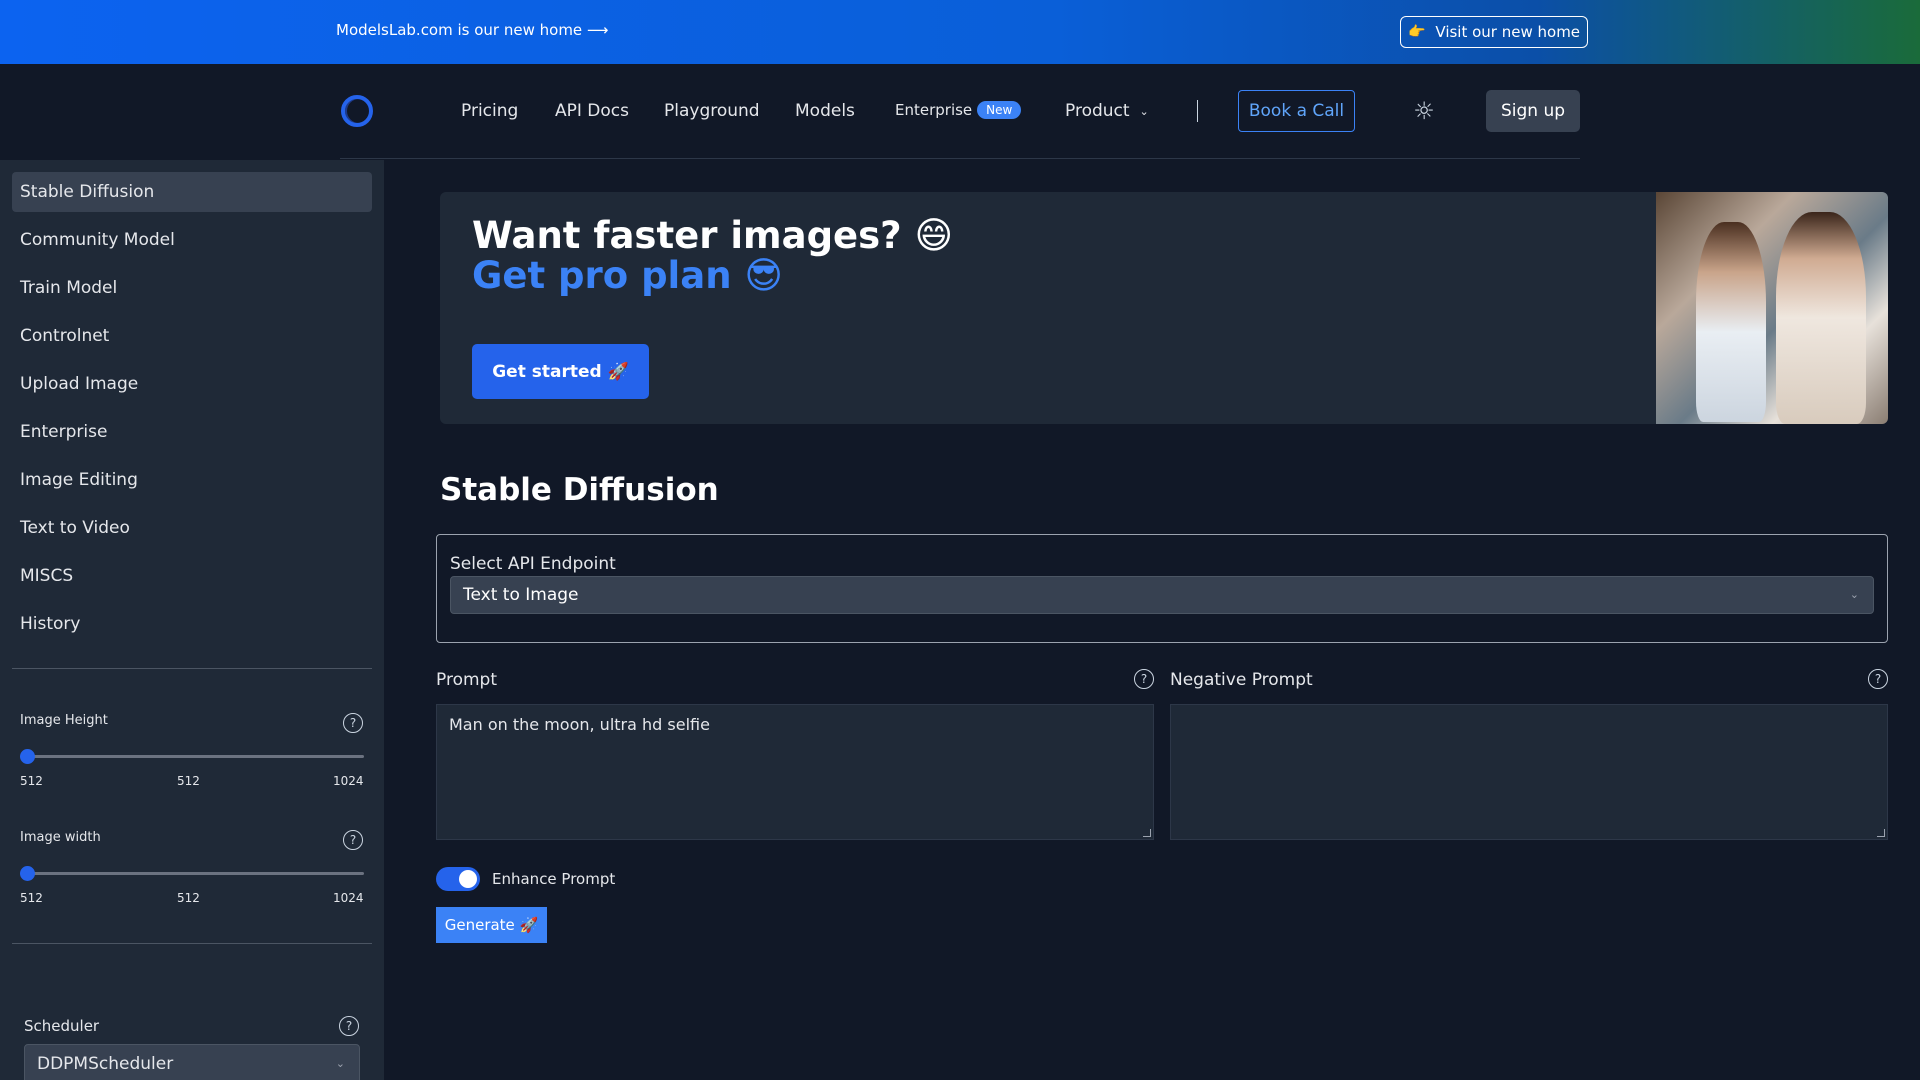  What do you see at coordinates (560, 371) in the screenshot?
I see `get-started-button: Get started 🚀` at bounding box center [560, 371].